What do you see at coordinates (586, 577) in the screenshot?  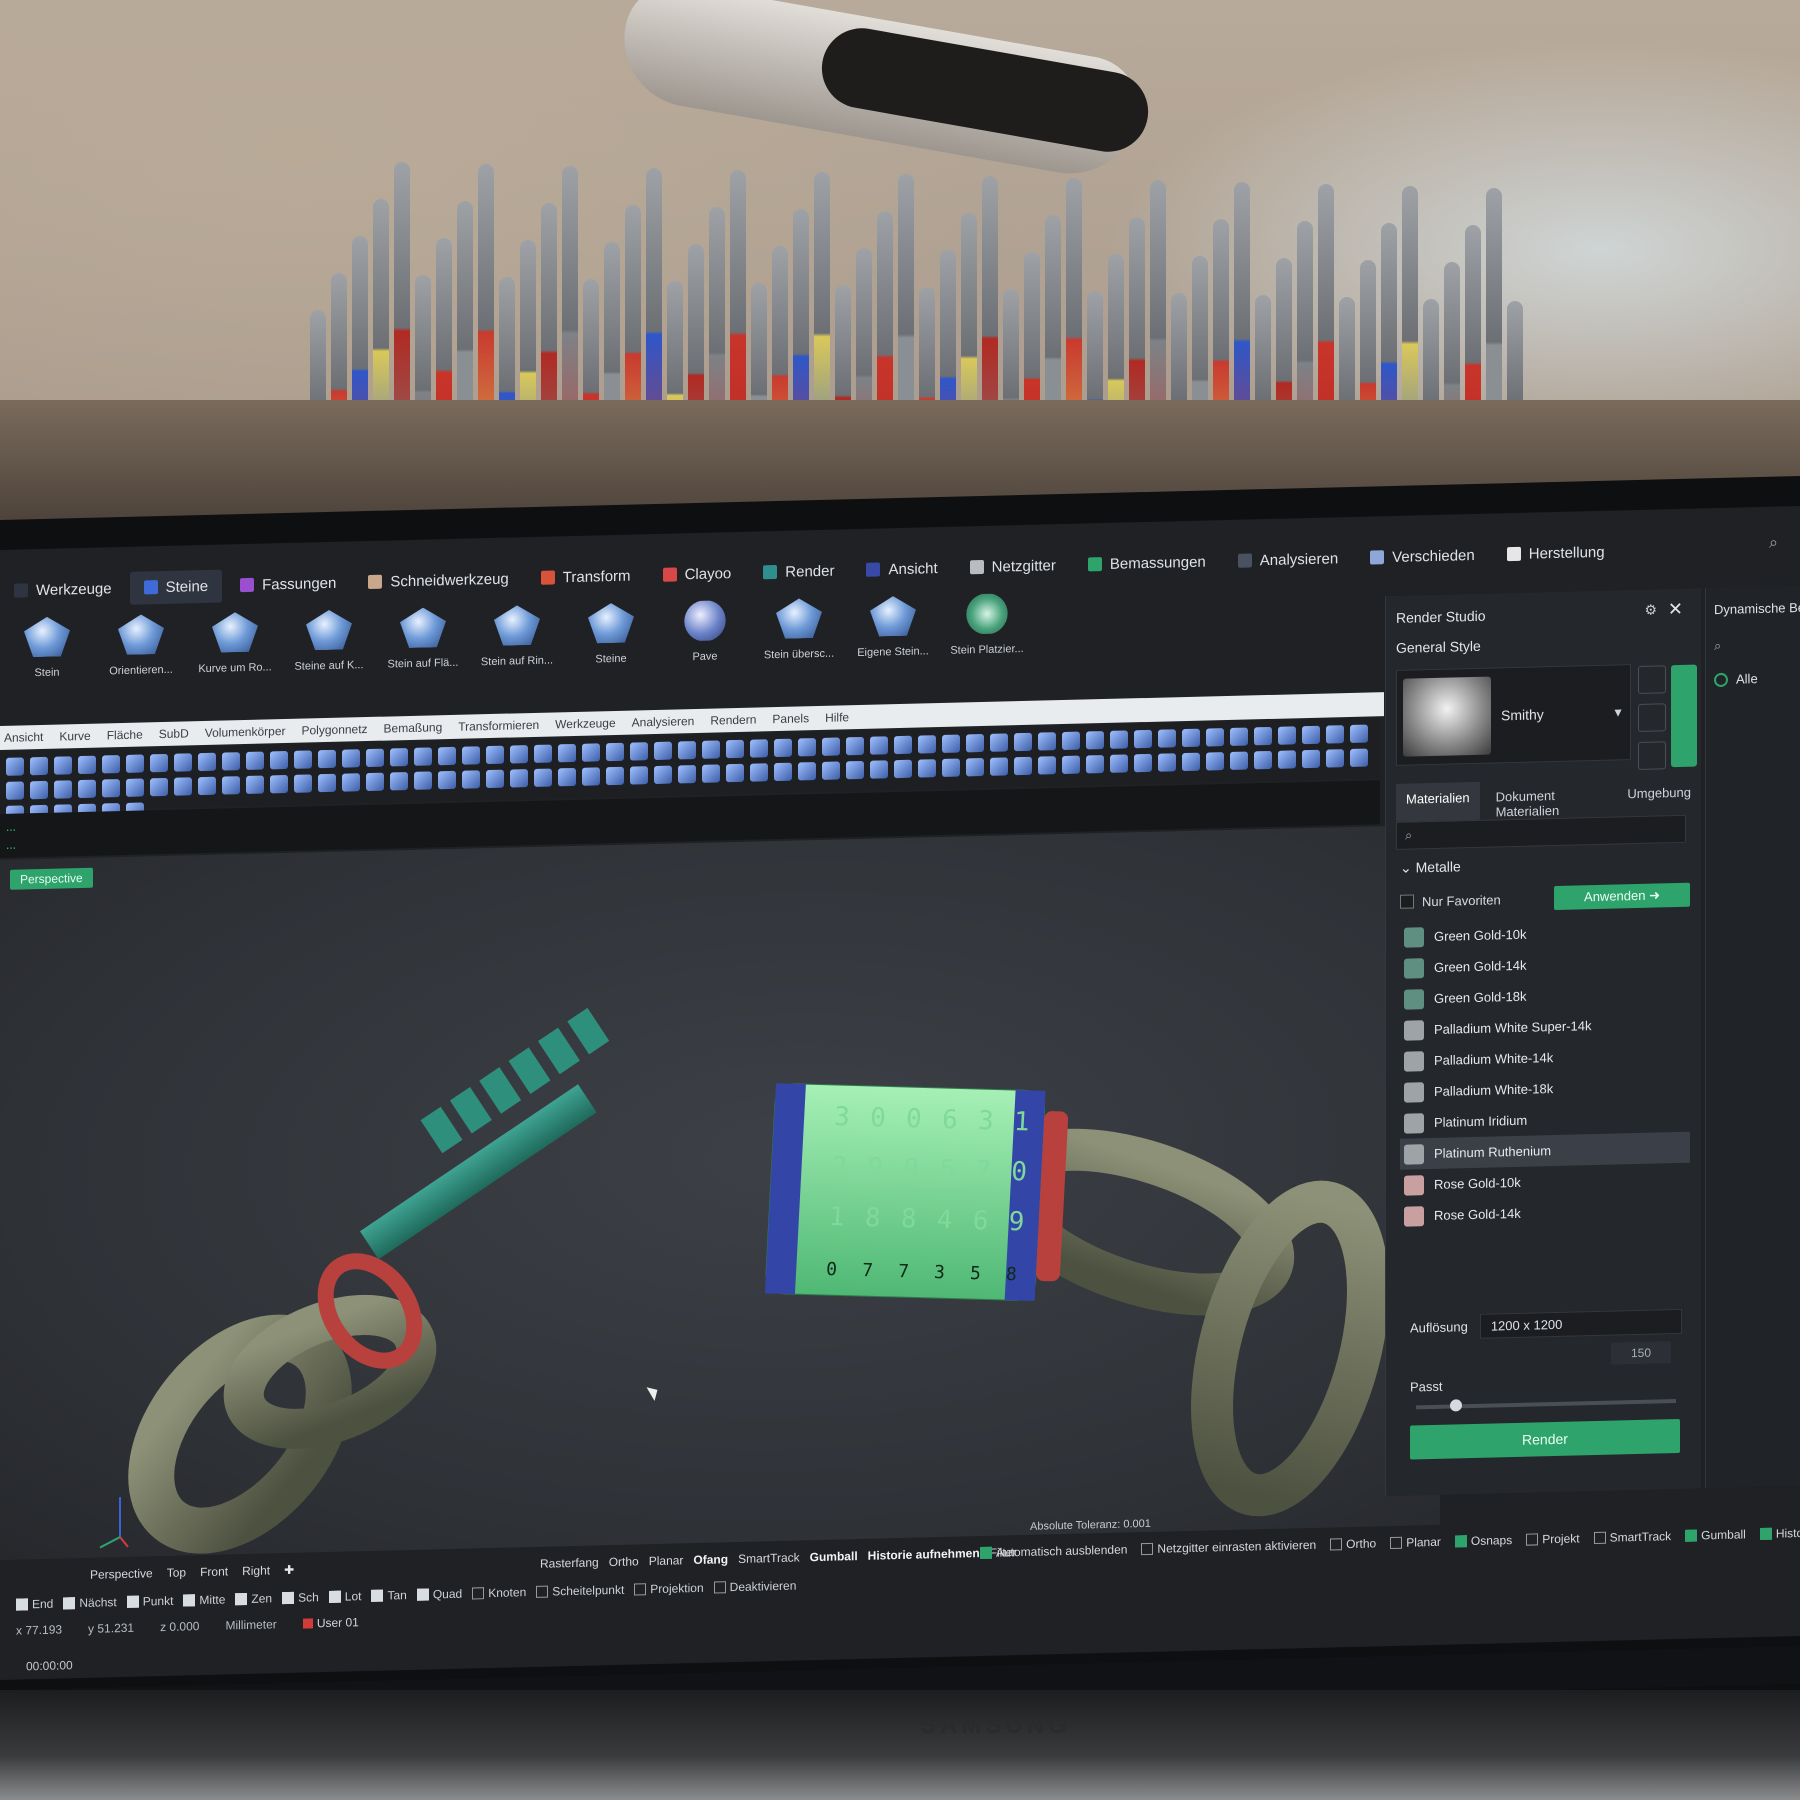 I see `ribbon-tab-transform: Transform` at bounding box center [586, 577].